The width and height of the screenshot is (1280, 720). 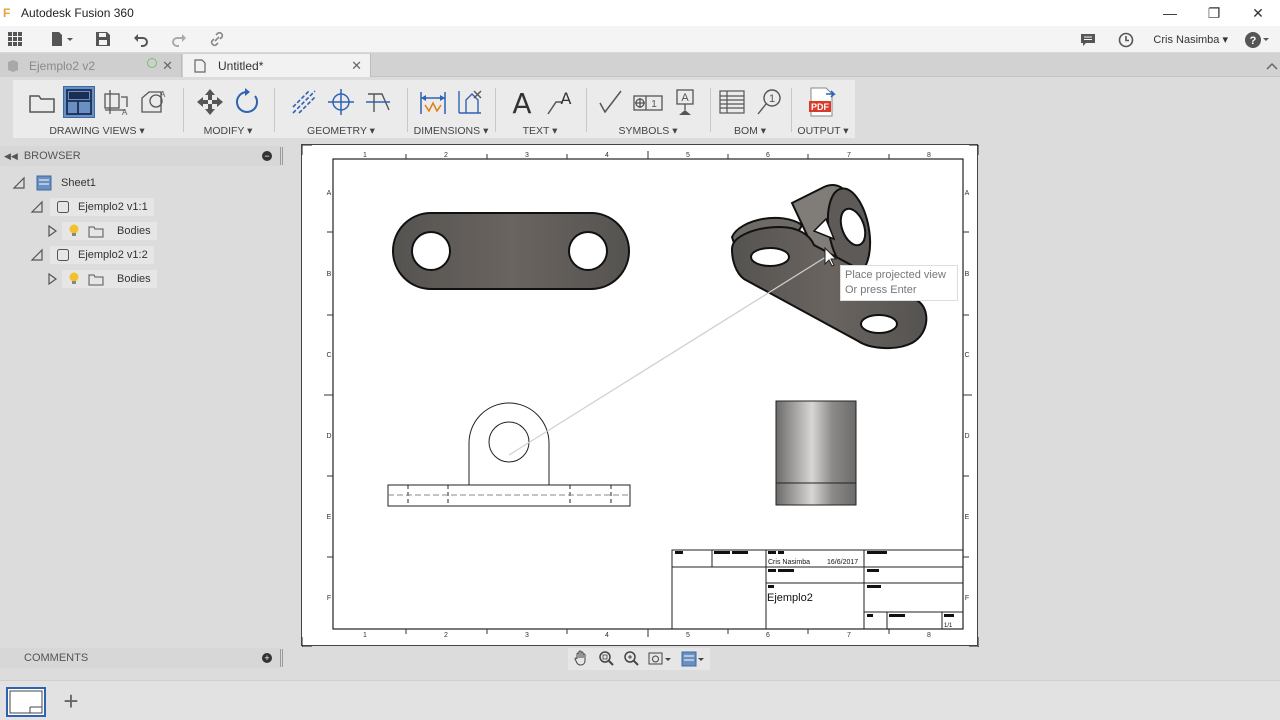 I want to click on browser-options-icon: −, so click(x=267, y=156).